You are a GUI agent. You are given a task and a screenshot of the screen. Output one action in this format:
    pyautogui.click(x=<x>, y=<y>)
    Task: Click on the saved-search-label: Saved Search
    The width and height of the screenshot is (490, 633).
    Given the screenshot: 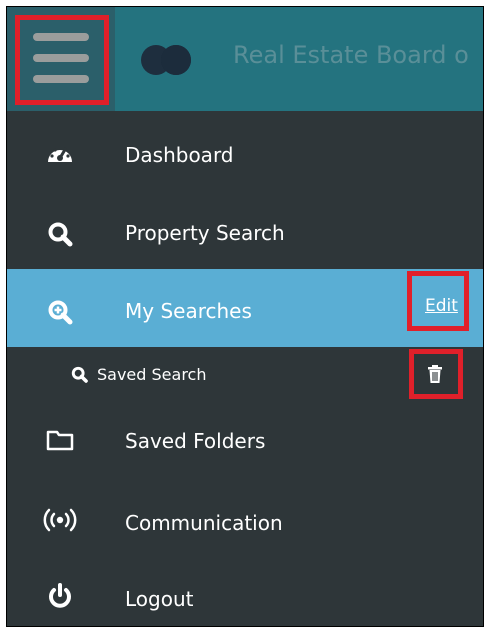 What is the action you would take?
    pyautogui.click(x=152, y=374)
    